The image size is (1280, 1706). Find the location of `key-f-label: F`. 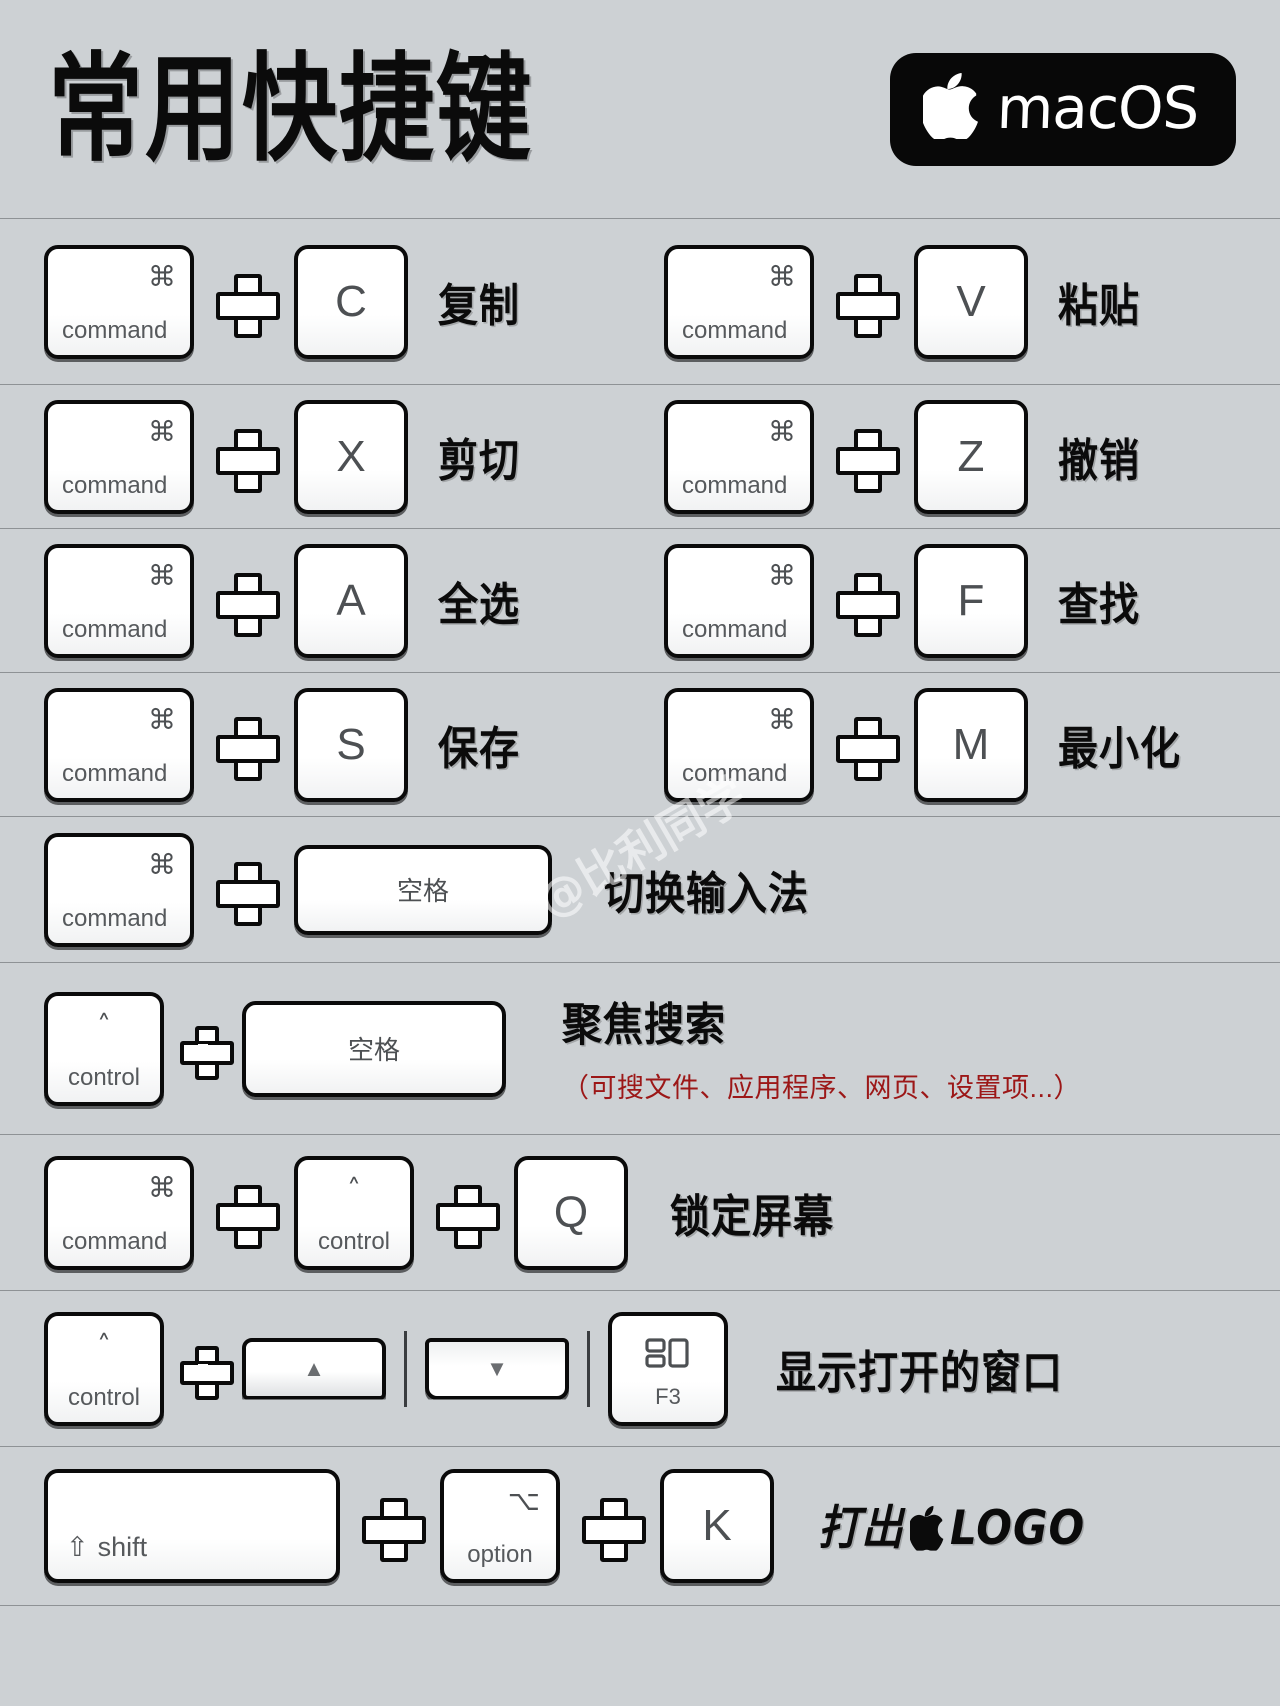

key-f-label: F is located at coordinates (971, 600).